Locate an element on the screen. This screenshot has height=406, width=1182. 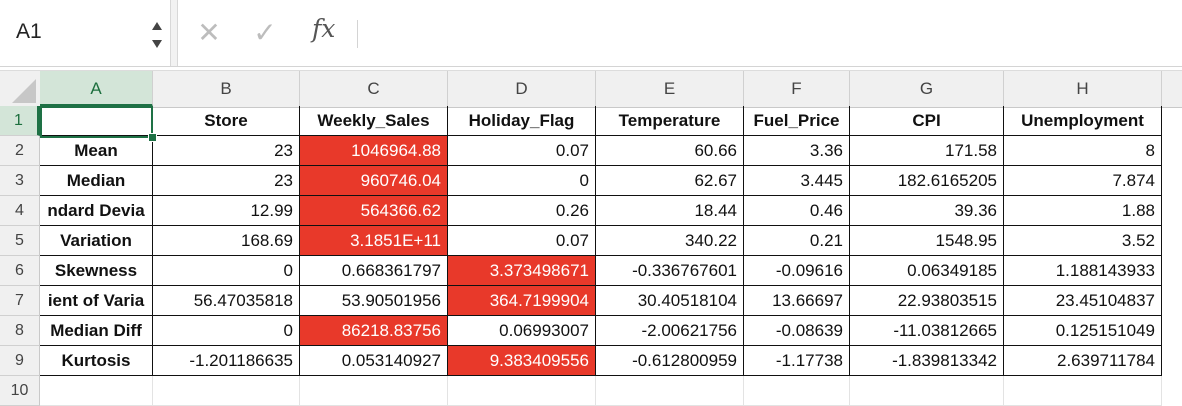
column-header-b: B is located at coordinates (226, 89).